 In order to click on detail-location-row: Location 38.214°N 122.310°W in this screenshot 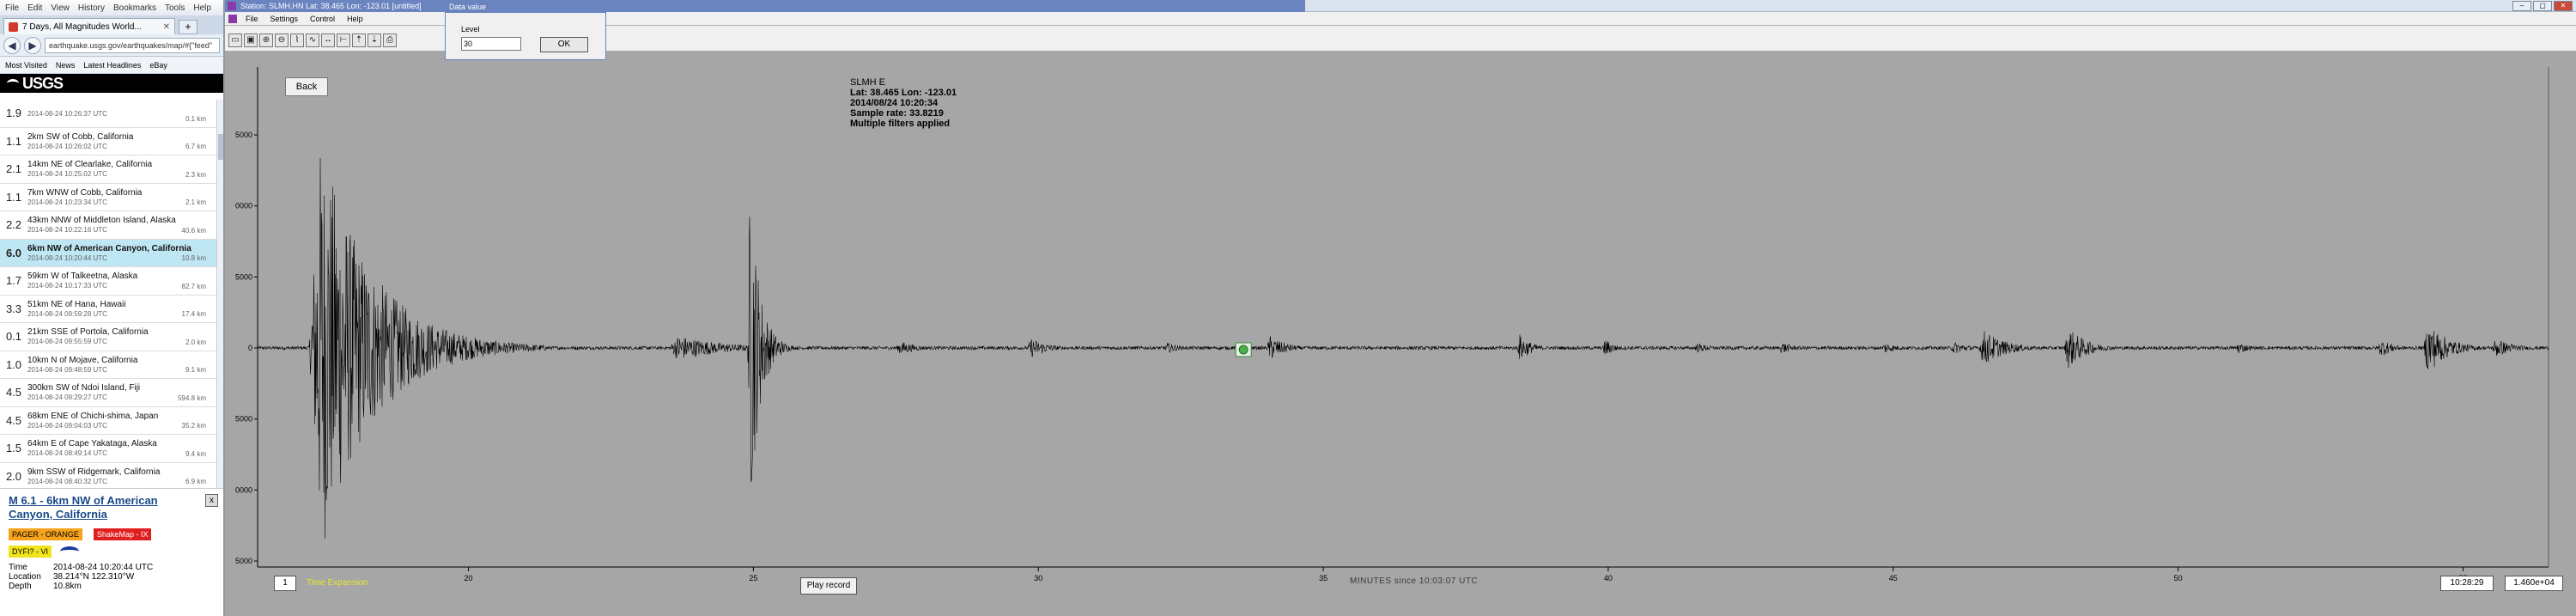, I will do `click(112, 577)`.